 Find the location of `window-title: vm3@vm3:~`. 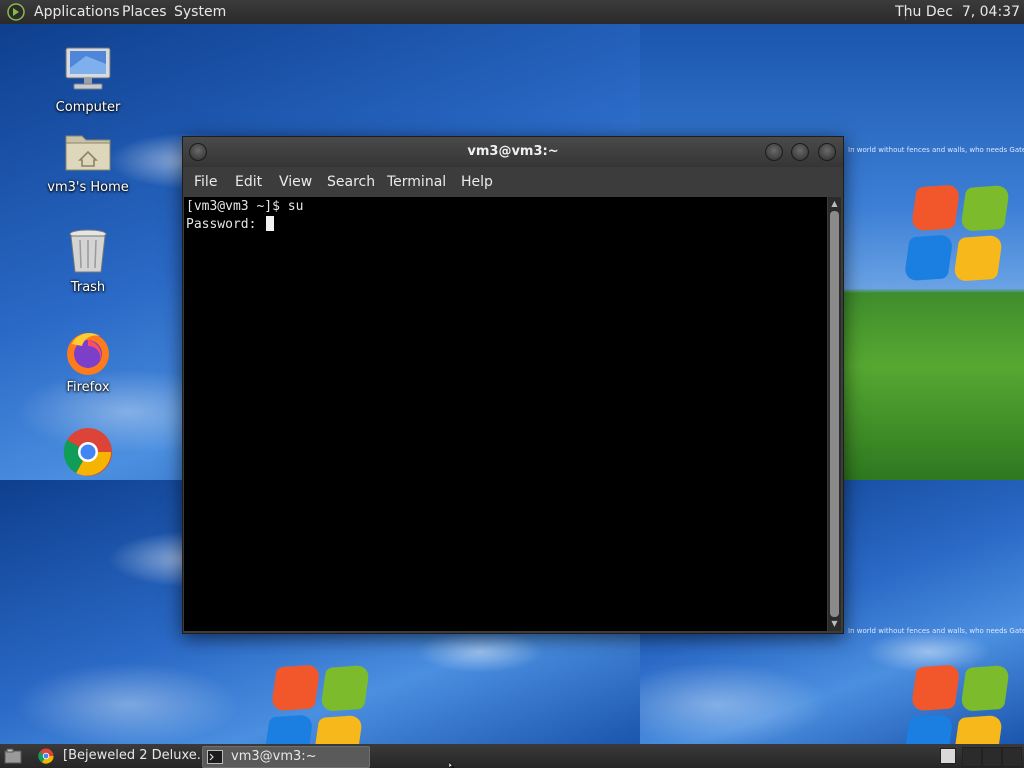

window-title: vm3@vm3:~ is located at coordinates (513, 151).